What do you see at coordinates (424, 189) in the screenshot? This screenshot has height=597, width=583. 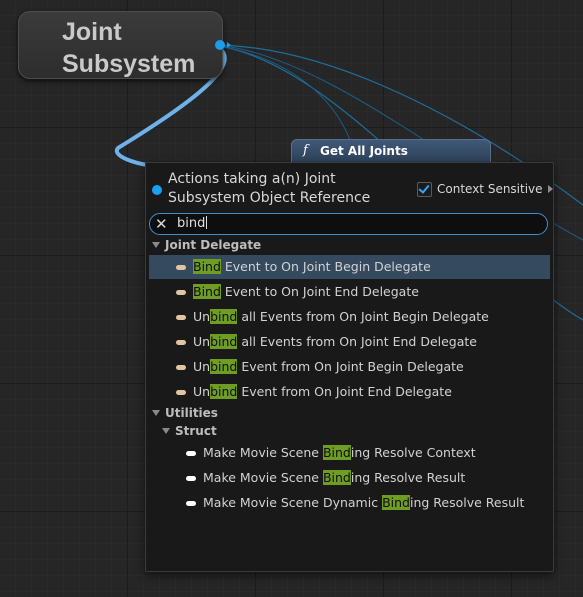 I see `context-sensitive-checkbox` at bounding box center [424, 189].